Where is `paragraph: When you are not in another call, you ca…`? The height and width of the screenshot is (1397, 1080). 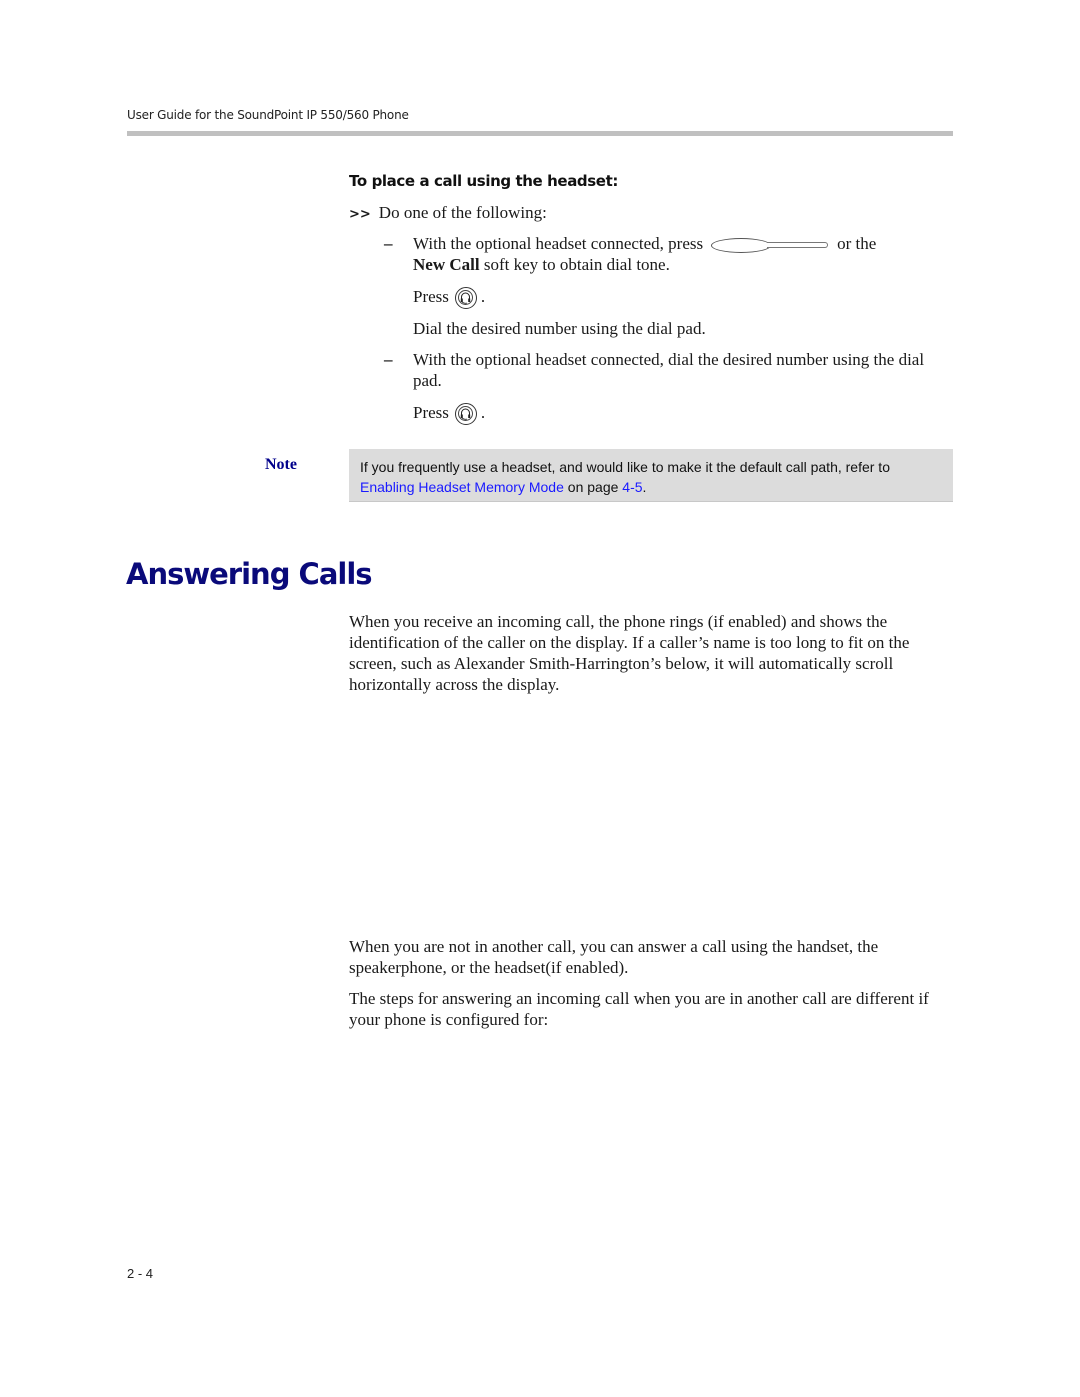
paragraph: When you are not in another call, you ca… is located at coordinates (614, 957).